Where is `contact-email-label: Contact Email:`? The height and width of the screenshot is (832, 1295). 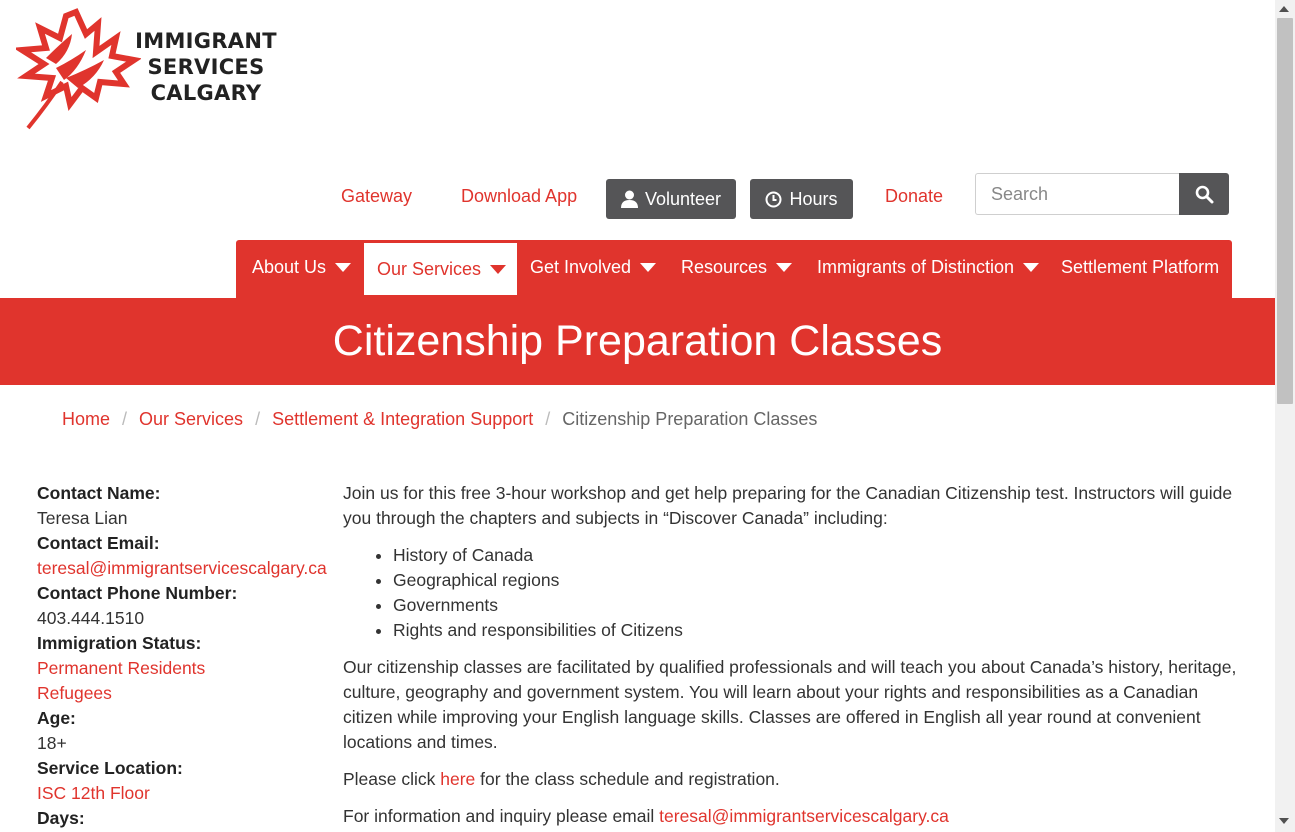 contact-email-label: Contact Email: is located at coordinates (98, 543).